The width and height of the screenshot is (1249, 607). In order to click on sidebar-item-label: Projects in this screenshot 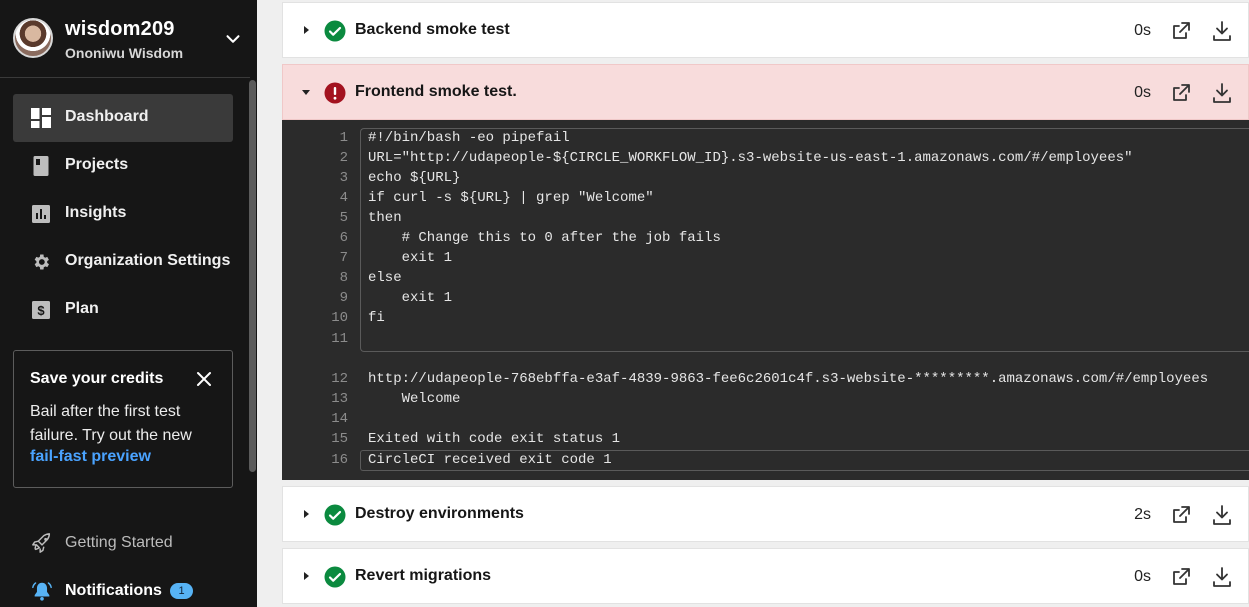, I will do `click(97, 164)`.